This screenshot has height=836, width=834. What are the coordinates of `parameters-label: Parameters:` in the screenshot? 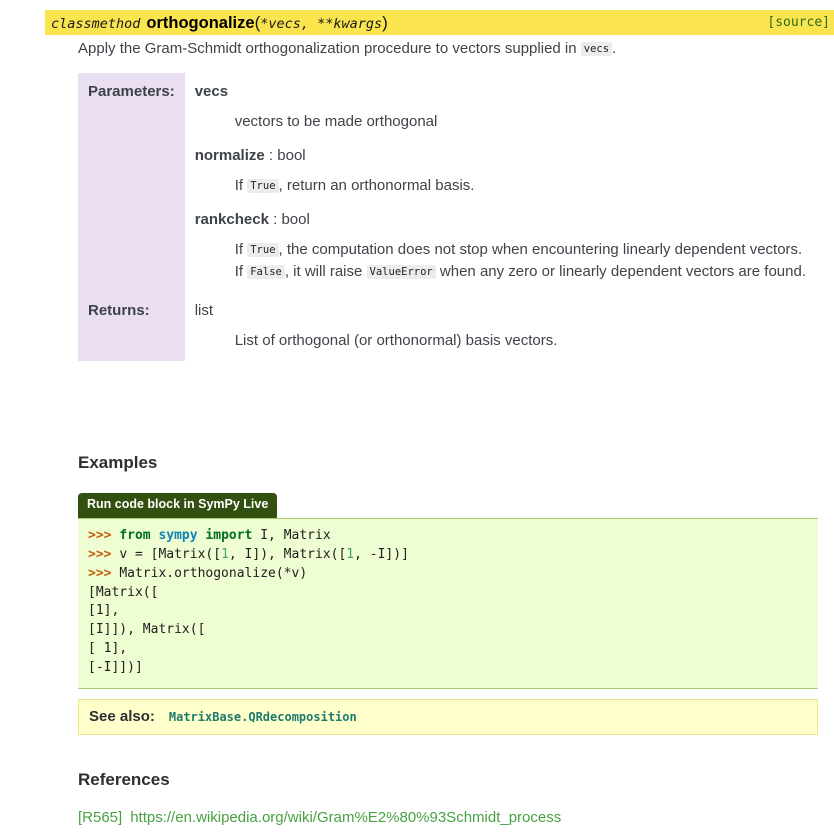 It's located at (131, 183).